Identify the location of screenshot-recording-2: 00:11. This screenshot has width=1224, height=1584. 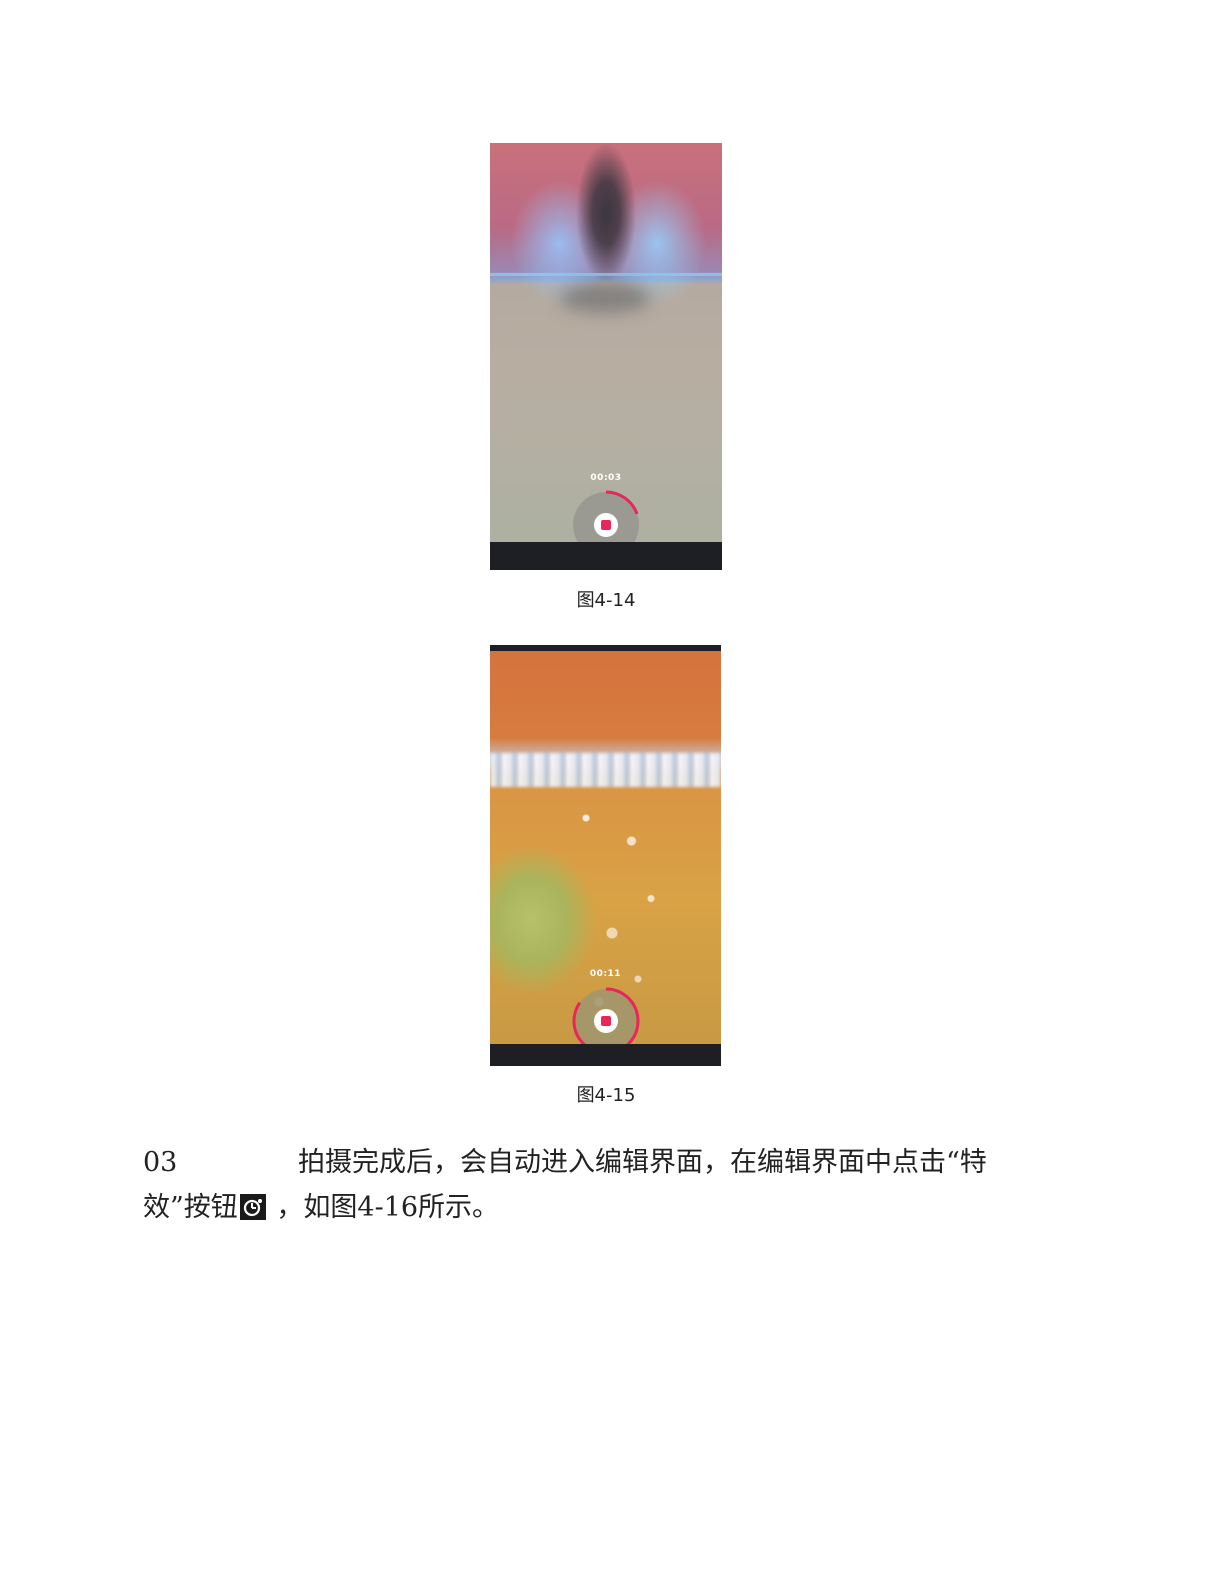
(605, 855).